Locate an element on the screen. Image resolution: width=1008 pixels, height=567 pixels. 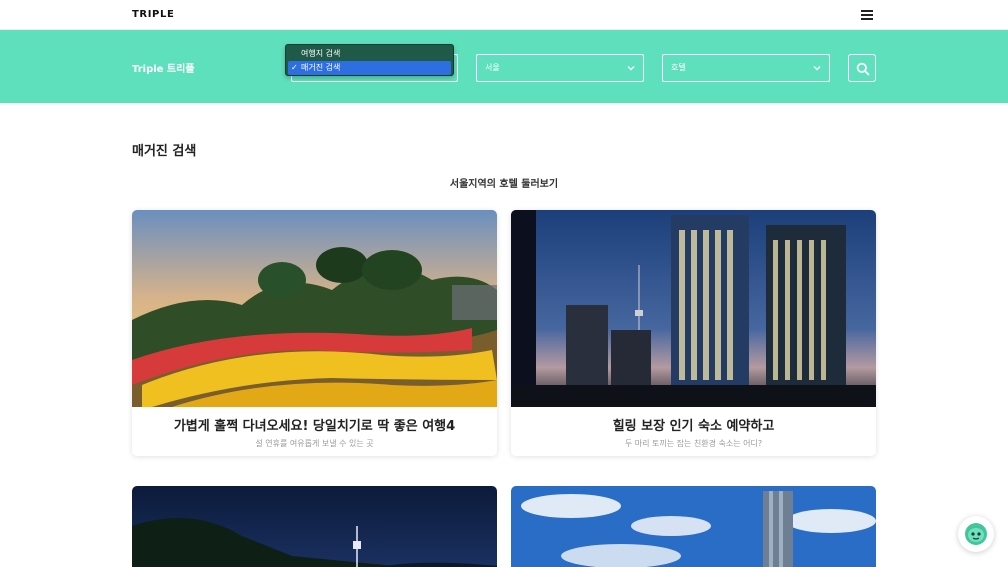
search-band: Triple 트리플 서울 호텔 is located at coordinates (504, 66).